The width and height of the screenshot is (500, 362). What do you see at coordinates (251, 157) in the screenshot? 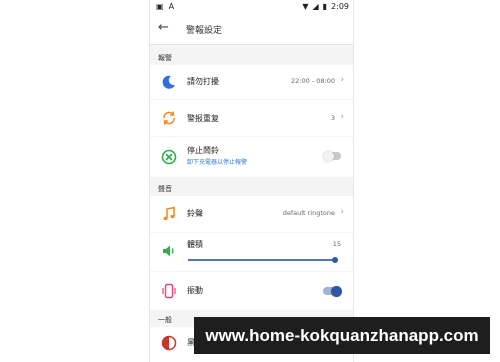
I see `setting-row-stop: 停止鬧鈴 卸下充電器以停止報警` at bounding box center [251, 157].